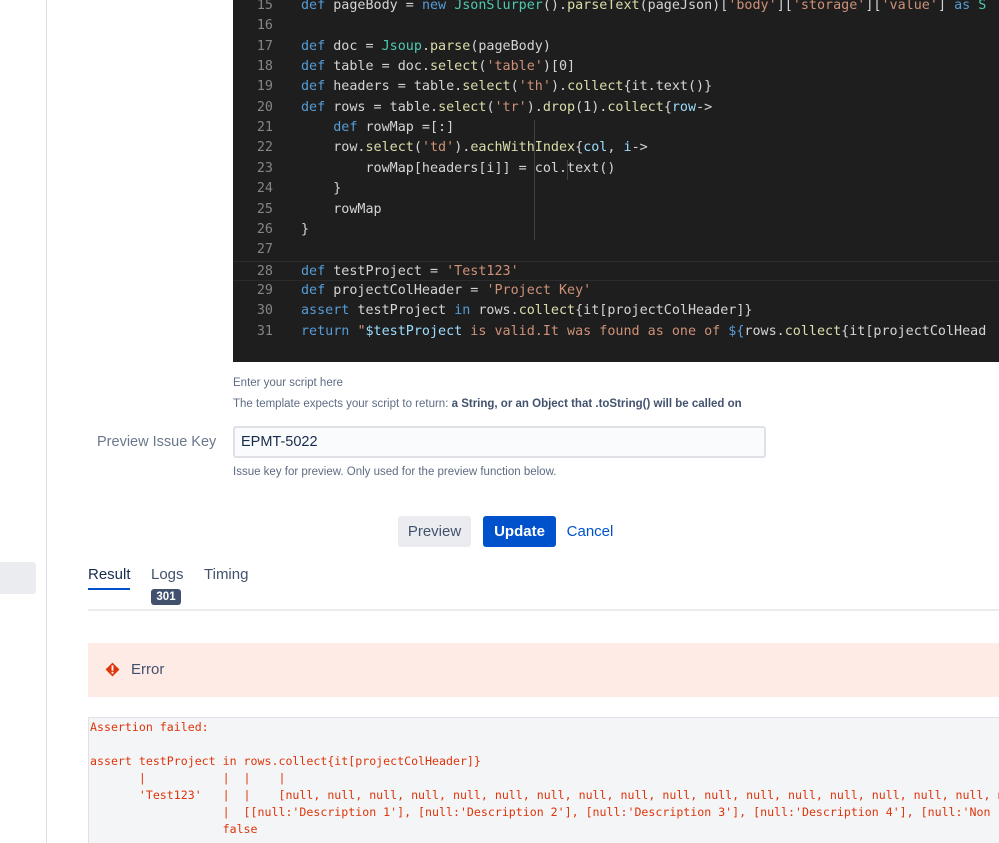  I want to click on code-token: (1)., so click(591, 107).